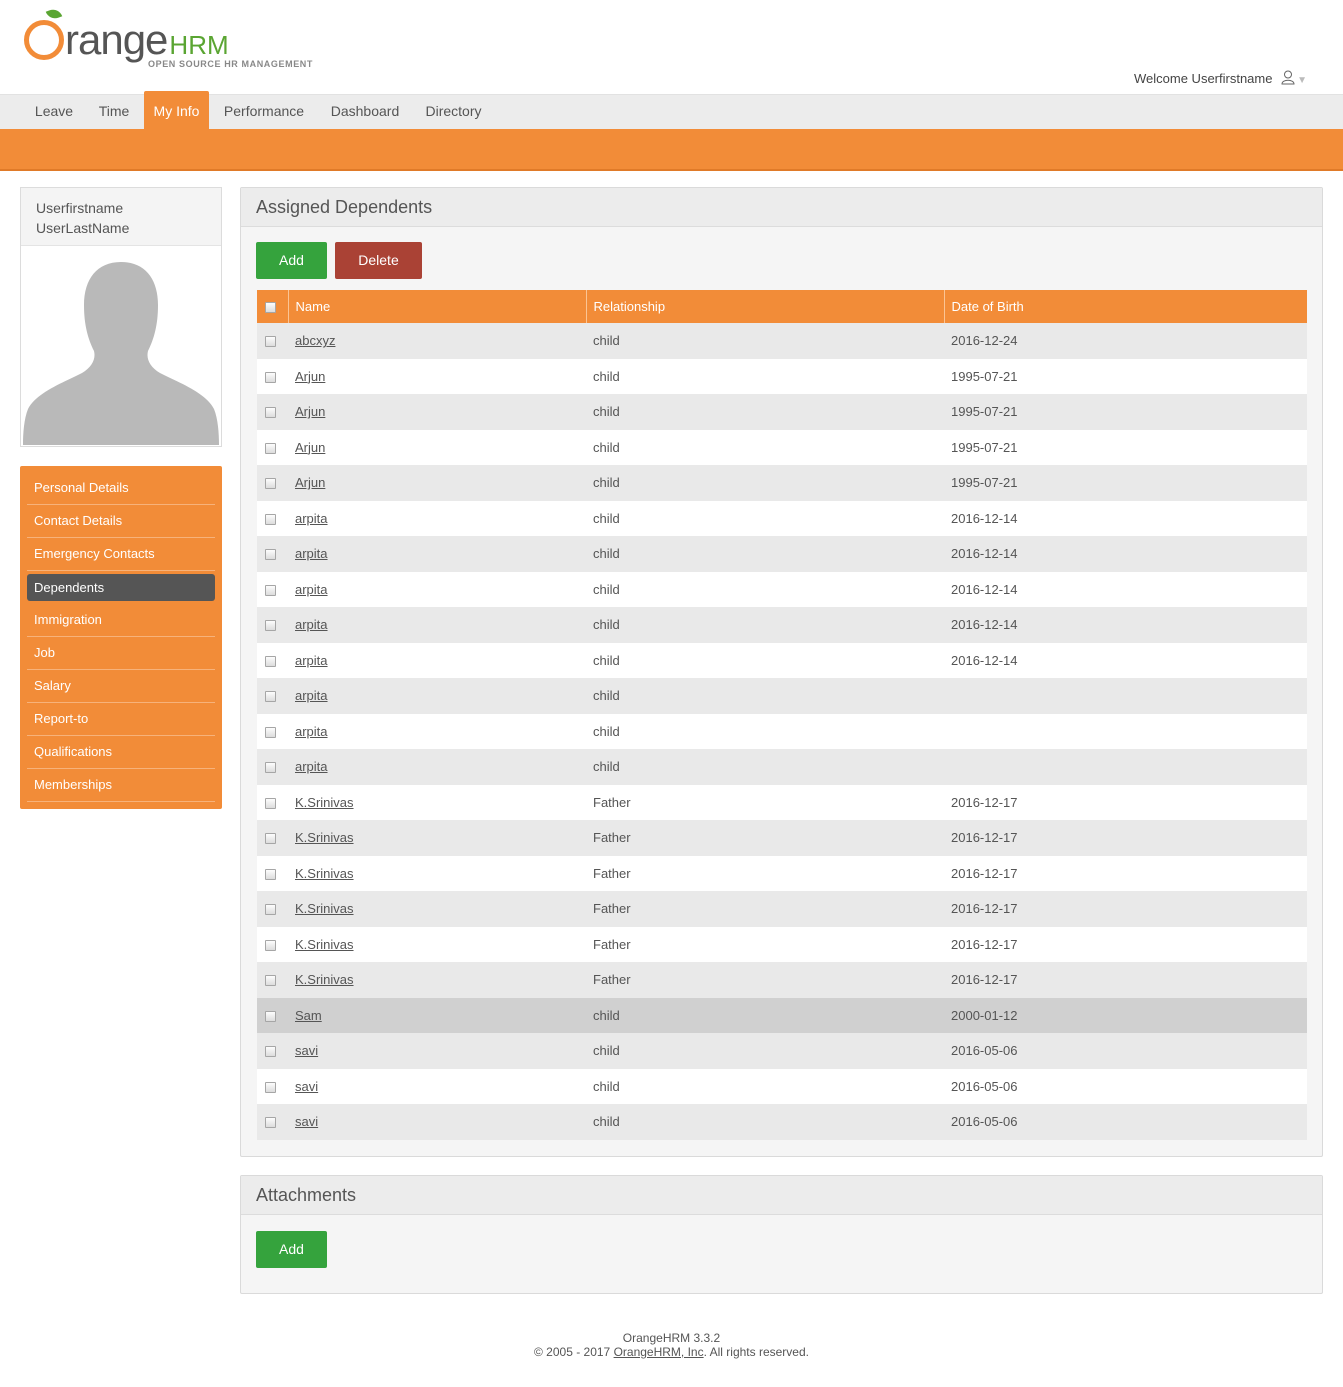 This screenshot has width=1343, height=1387. I want to click on cell-date-of-birth: 1995-07-21, so click(1125, 447).